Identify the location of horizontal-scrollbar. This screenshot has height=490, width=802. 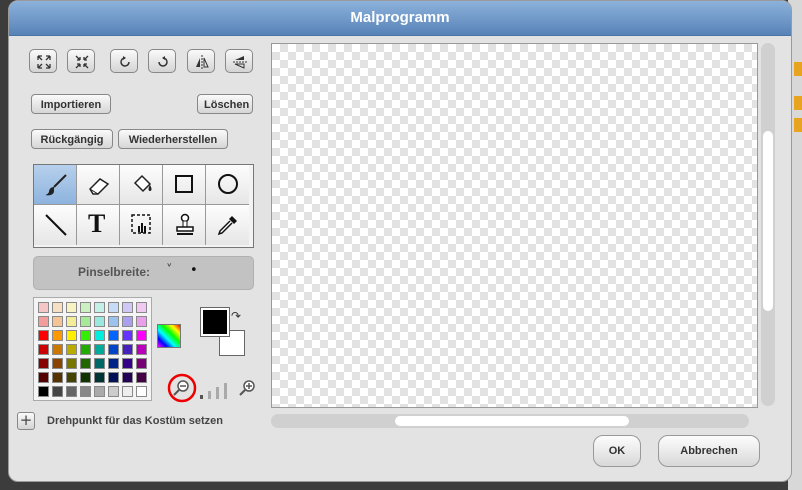
(510, 421).